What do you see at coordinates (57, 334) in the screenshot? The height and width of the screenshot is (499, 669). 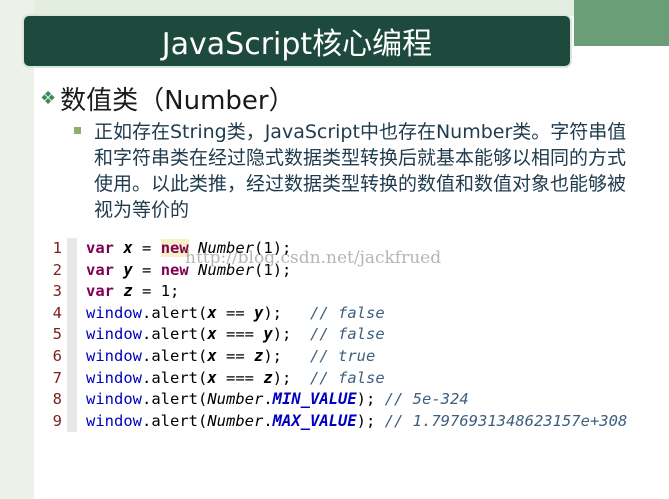 I see `line-number: 5` at bounding box center [57, 334].